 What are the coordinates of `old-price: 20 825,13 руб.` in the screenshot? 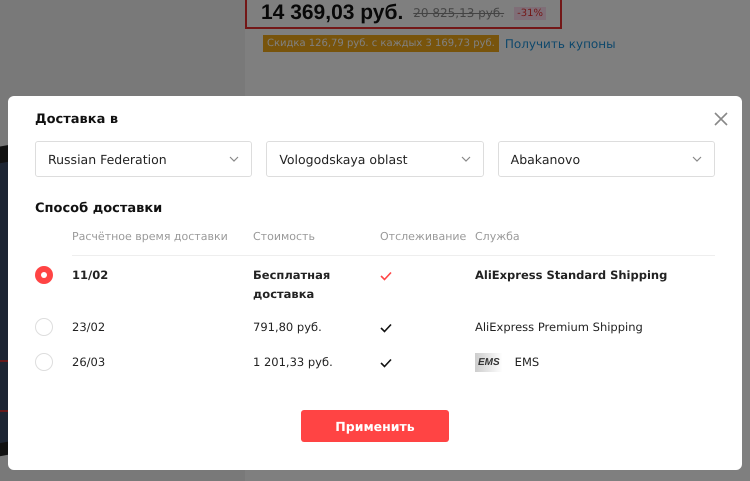 It's located at (458, 13).